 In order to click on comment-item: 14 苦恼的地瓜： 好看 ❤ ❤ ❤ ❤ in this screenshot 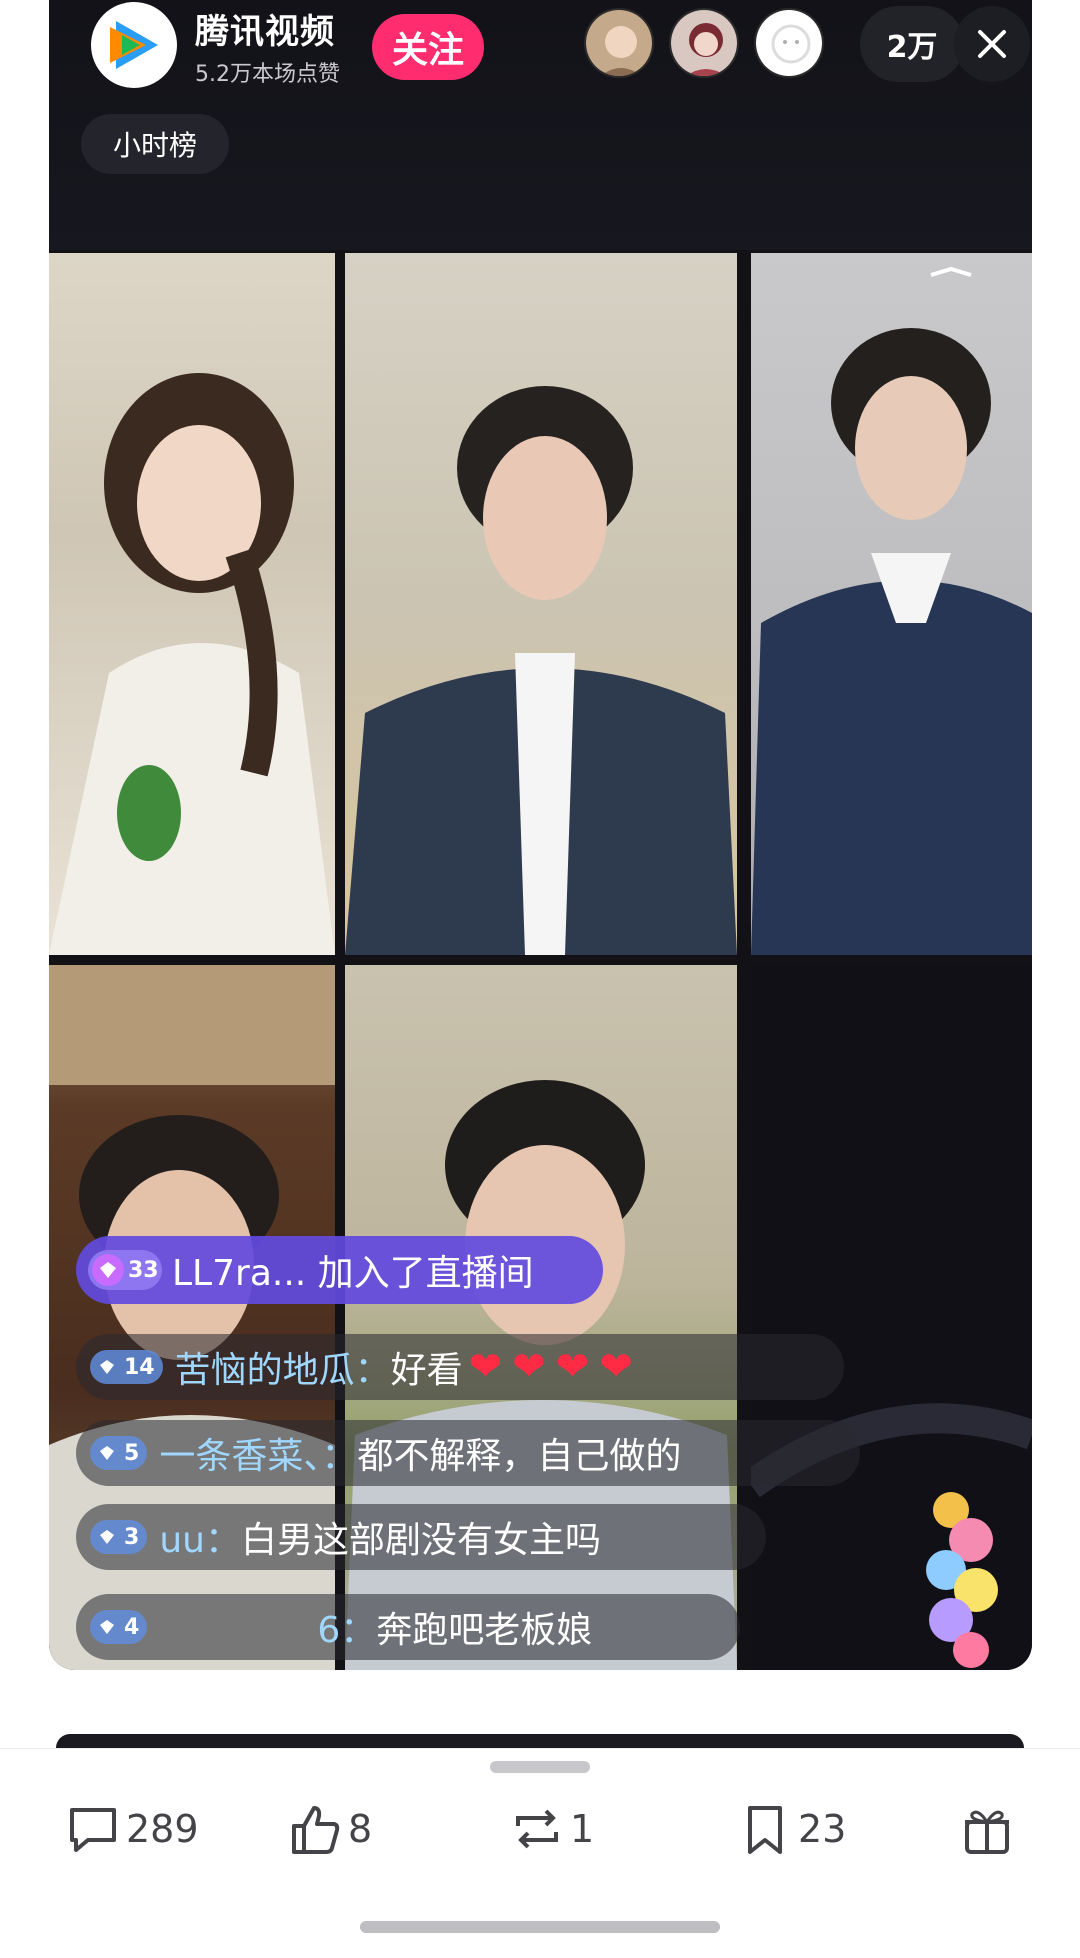, I will do `click(460, 1367)`.